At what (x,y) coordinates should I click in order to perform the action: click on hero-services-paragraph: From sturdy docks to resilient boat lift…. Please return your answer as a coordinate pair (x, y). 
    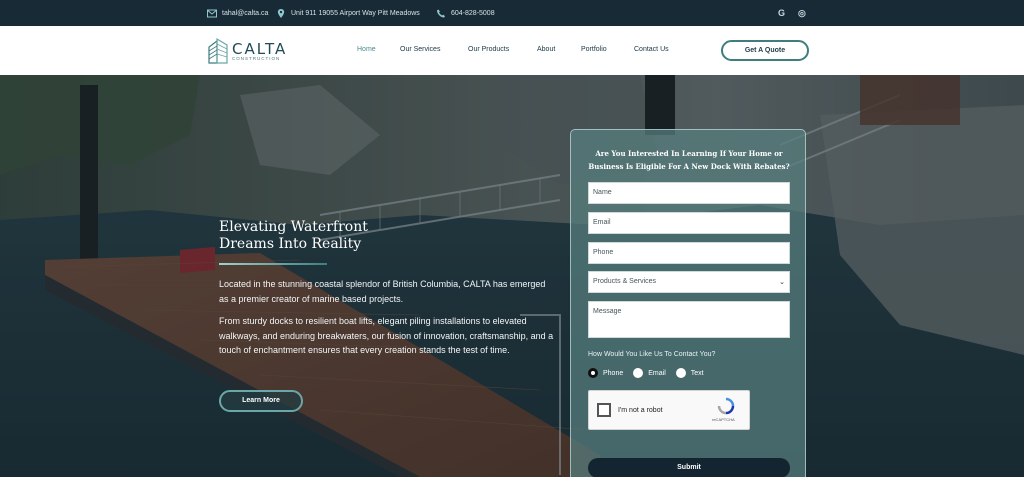
    Looking at the image, I should click on (386, 335).